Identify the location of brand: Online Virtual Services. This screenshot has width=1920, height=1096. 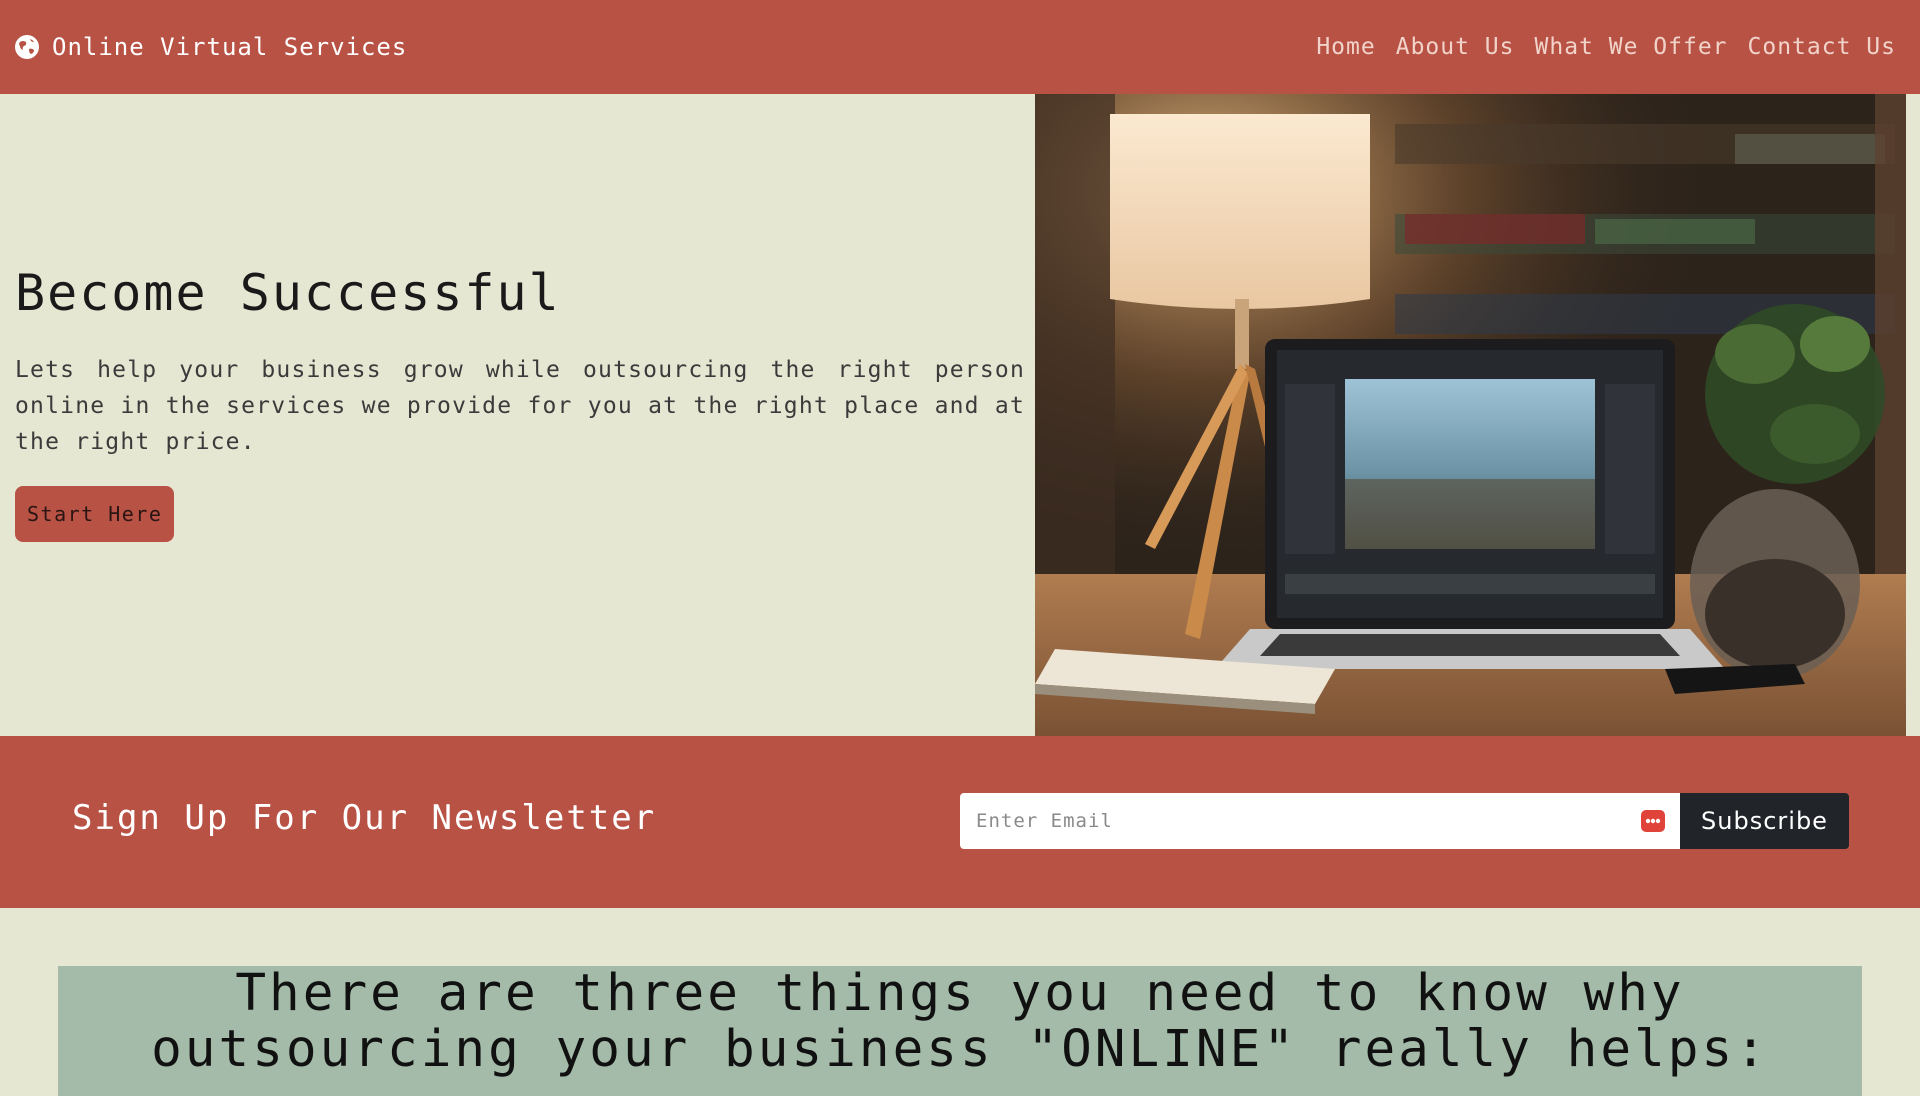
(210, 47).